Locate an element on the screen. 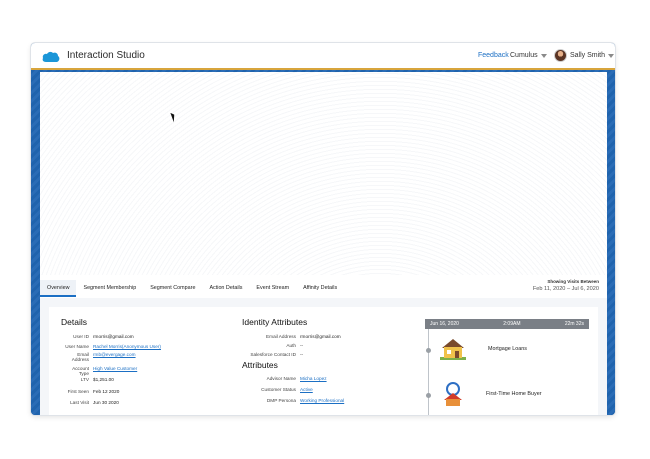  timeline-time: 2:09AM is located at coordinates (512, 324).